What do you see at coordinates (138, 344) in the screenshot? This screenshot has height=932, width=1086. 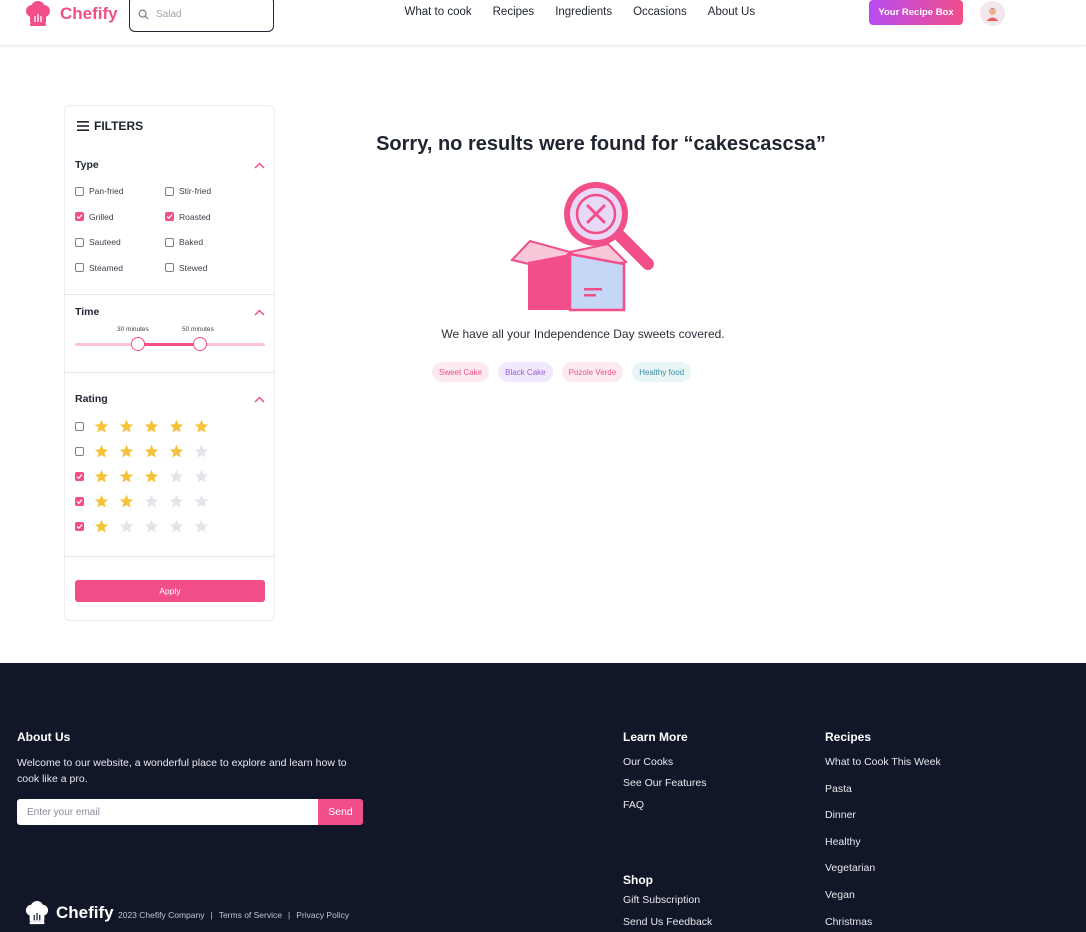 I see `time-slider-min-handle` at bounding box center [138, 344].